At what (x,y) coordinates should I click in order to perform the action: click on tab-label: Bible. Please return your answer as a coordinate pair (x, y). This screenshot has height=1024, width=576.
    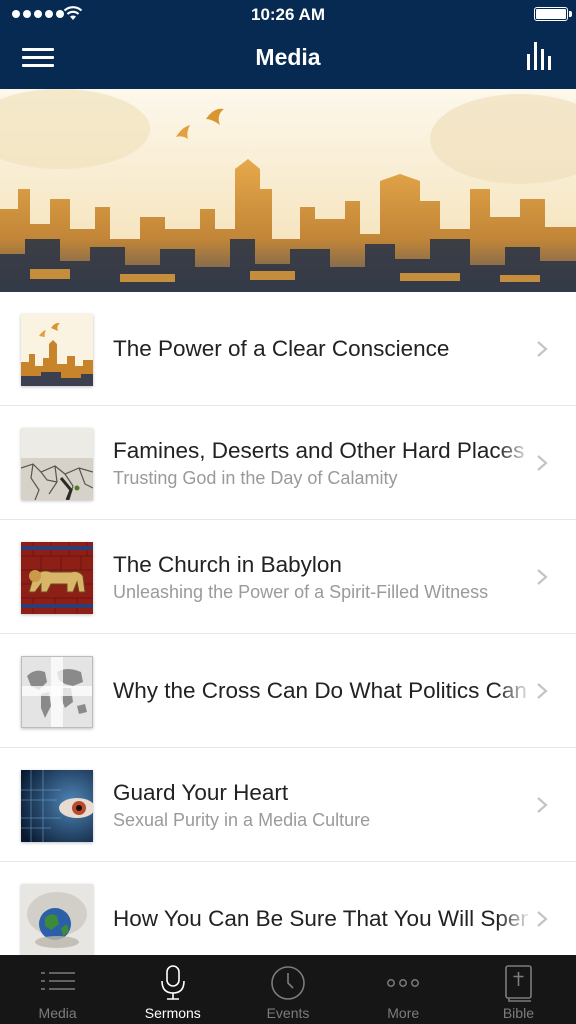
    Looking at the image, I should click on (518, 1013).